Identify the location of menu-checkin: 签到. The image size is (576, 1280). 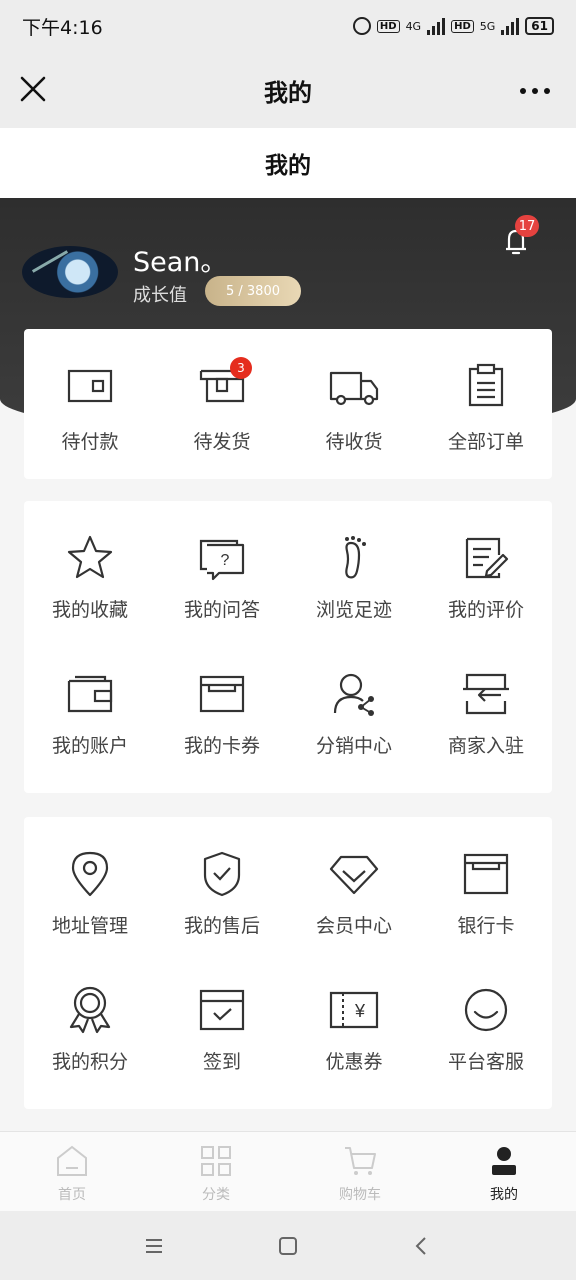
(222, 1021).